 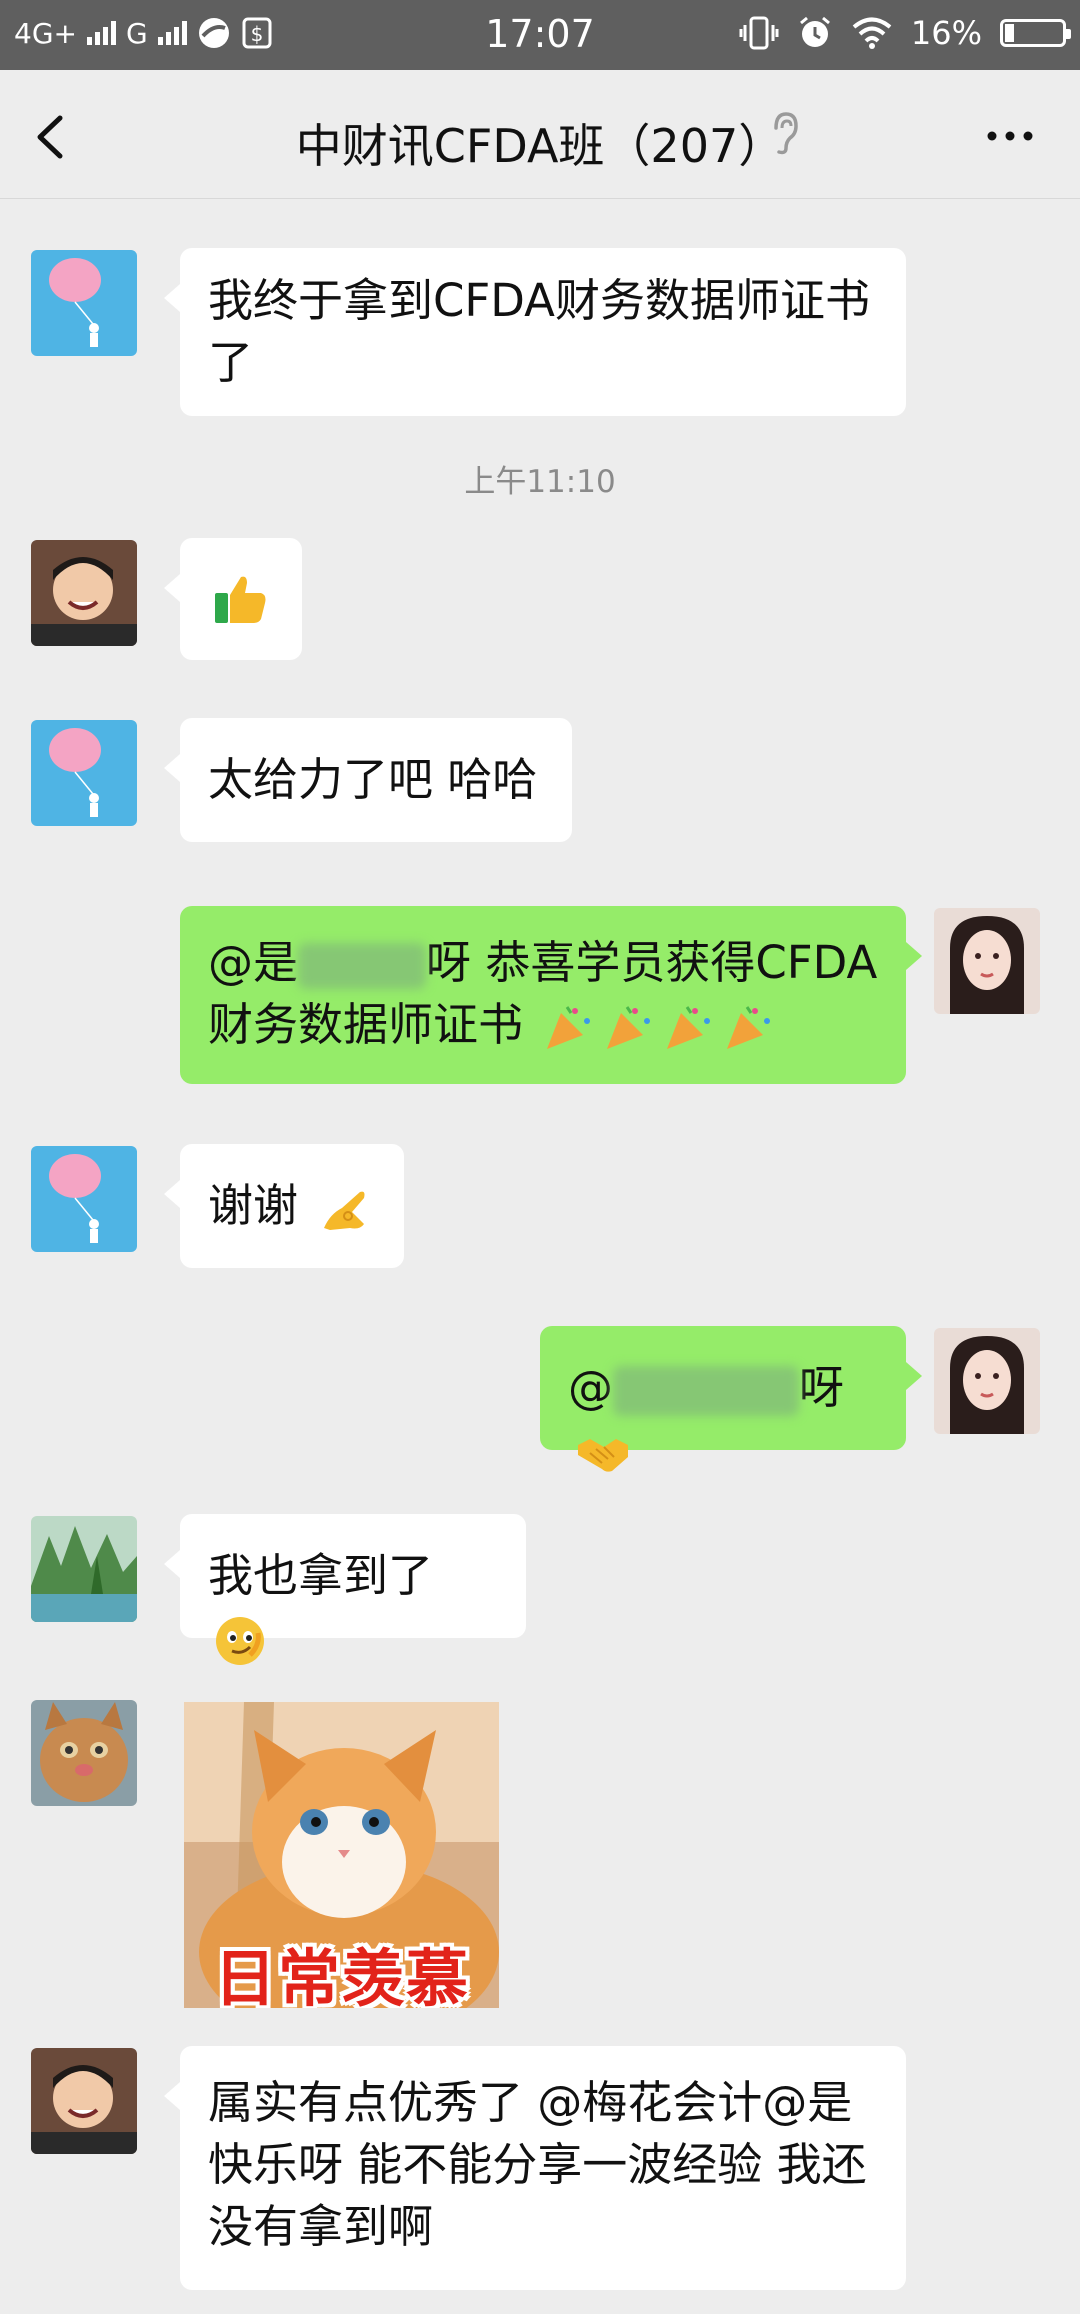 What do you see at coordinates (321, 1575) in the screenshot?
I see `message-text: 我也拿到了` at bounding box center [321, 1575].